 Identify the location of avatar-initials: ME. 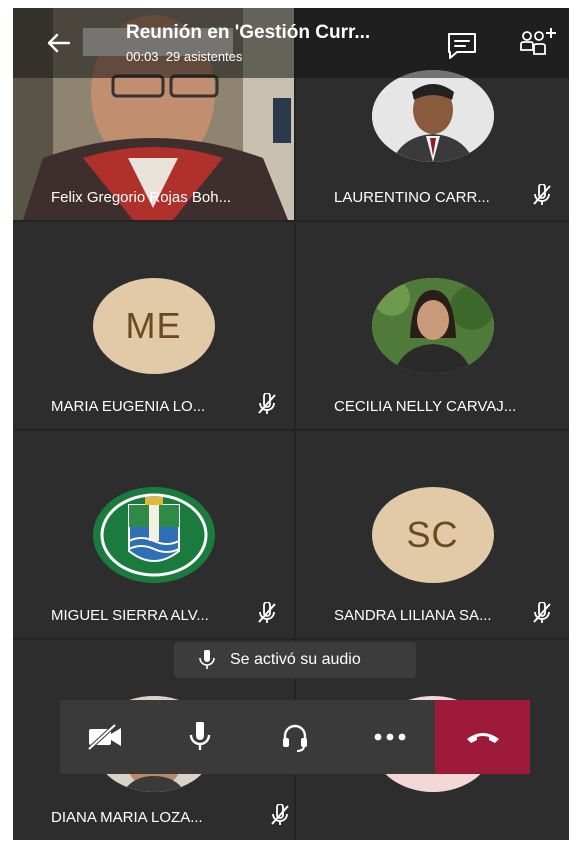
(153, 326).